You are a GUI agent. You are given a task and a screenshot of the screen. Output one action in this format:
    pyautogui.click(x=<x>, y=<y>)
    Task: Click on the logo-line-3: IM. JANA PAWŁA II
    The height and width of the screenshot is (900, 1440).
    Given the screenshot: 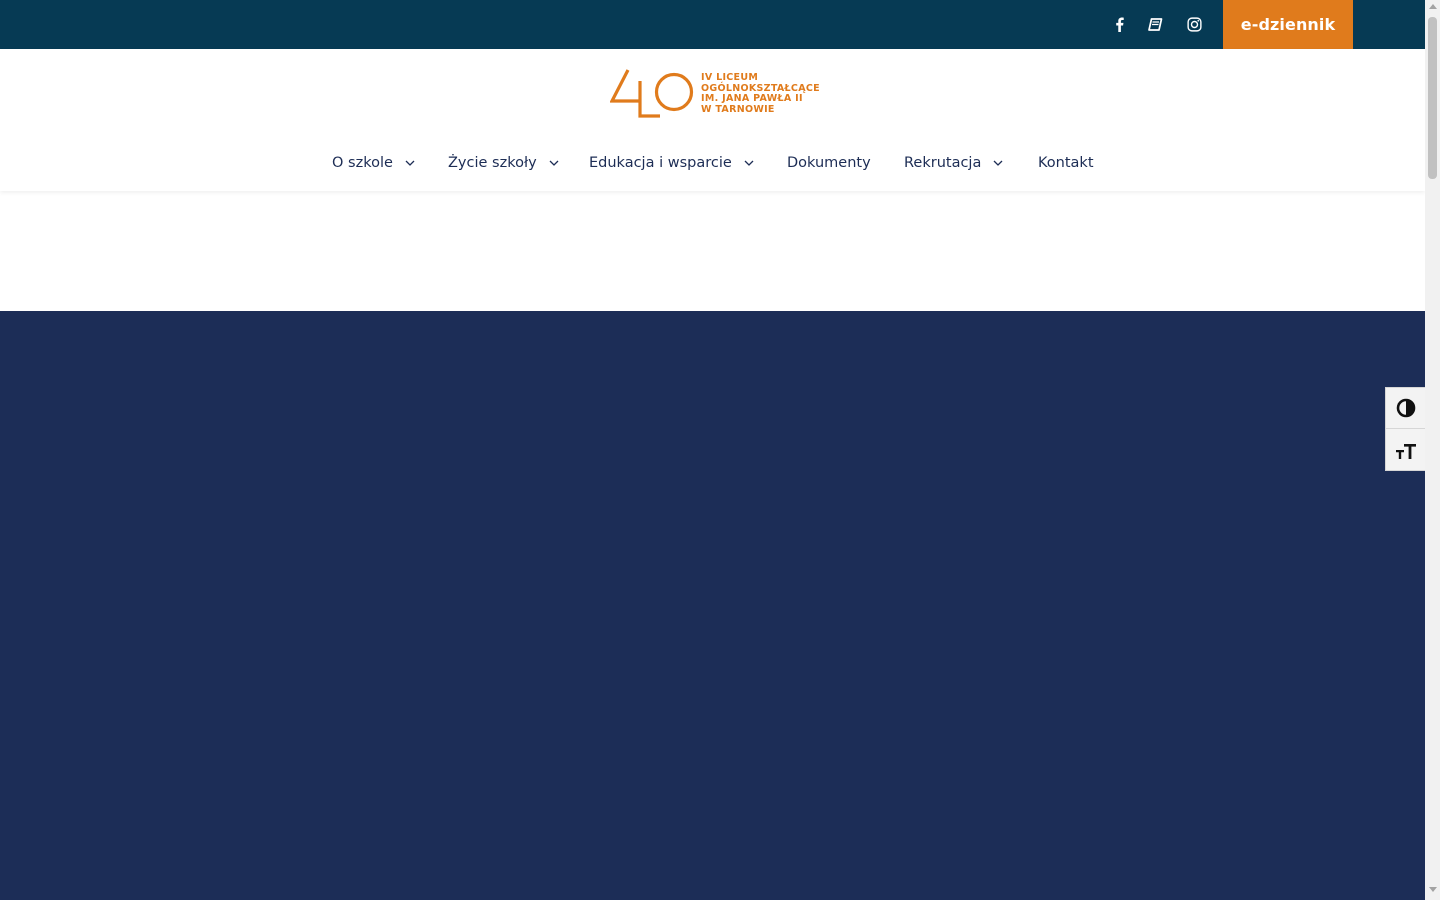 What is the action you would take?
    pyautogui.click(x=752, y=98)
    